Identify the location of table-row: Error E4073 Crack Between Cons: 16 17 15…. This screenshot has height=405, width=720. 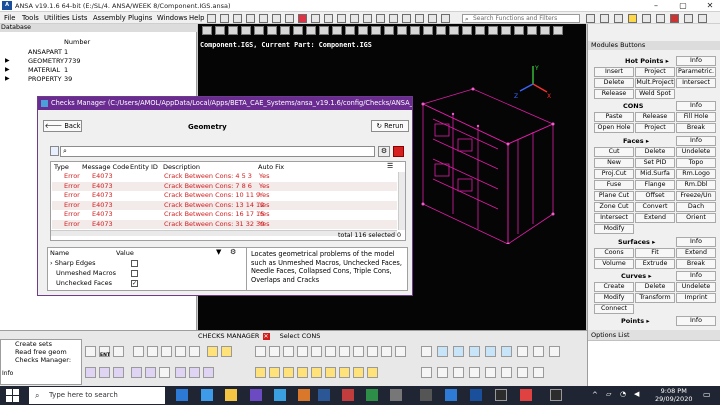
(224, 215).